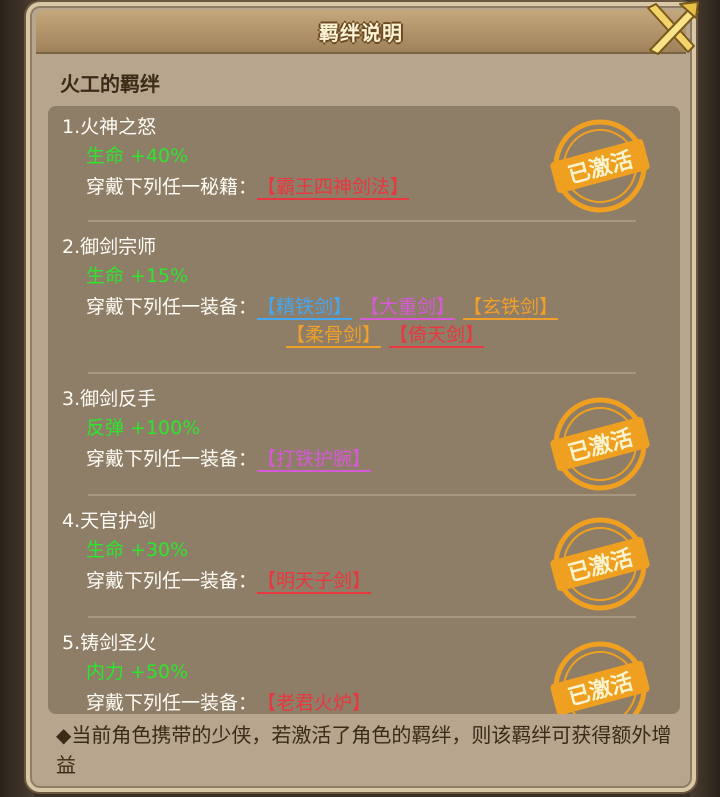 The width and height of the screenshot is (720, 797). I want to click on close-icon, so click(670, 29).